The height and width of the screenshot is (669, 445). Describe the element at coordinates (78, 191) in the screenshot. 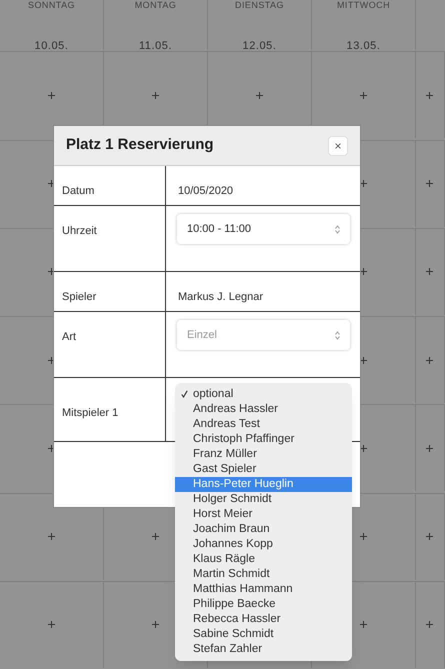

I see `field-label: Datum` at that location.